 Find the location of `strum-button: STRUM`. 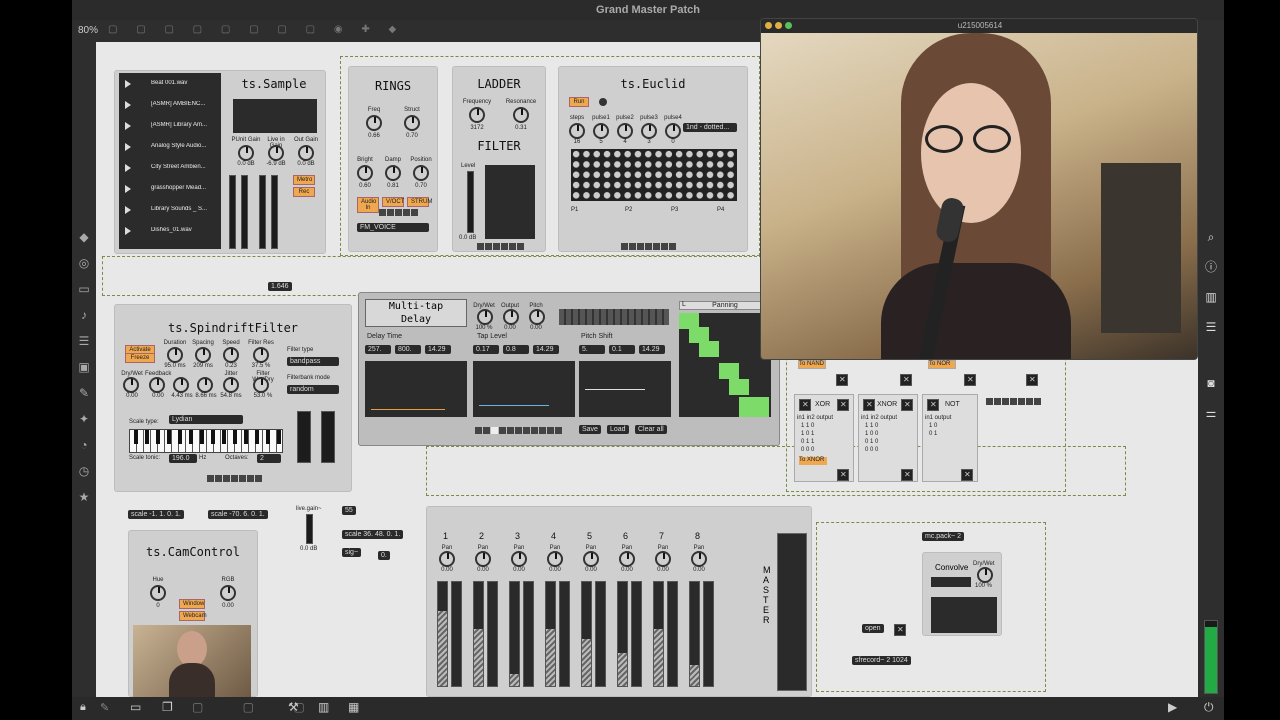

strum-button: STRUM is located at coordinates (419, 202).